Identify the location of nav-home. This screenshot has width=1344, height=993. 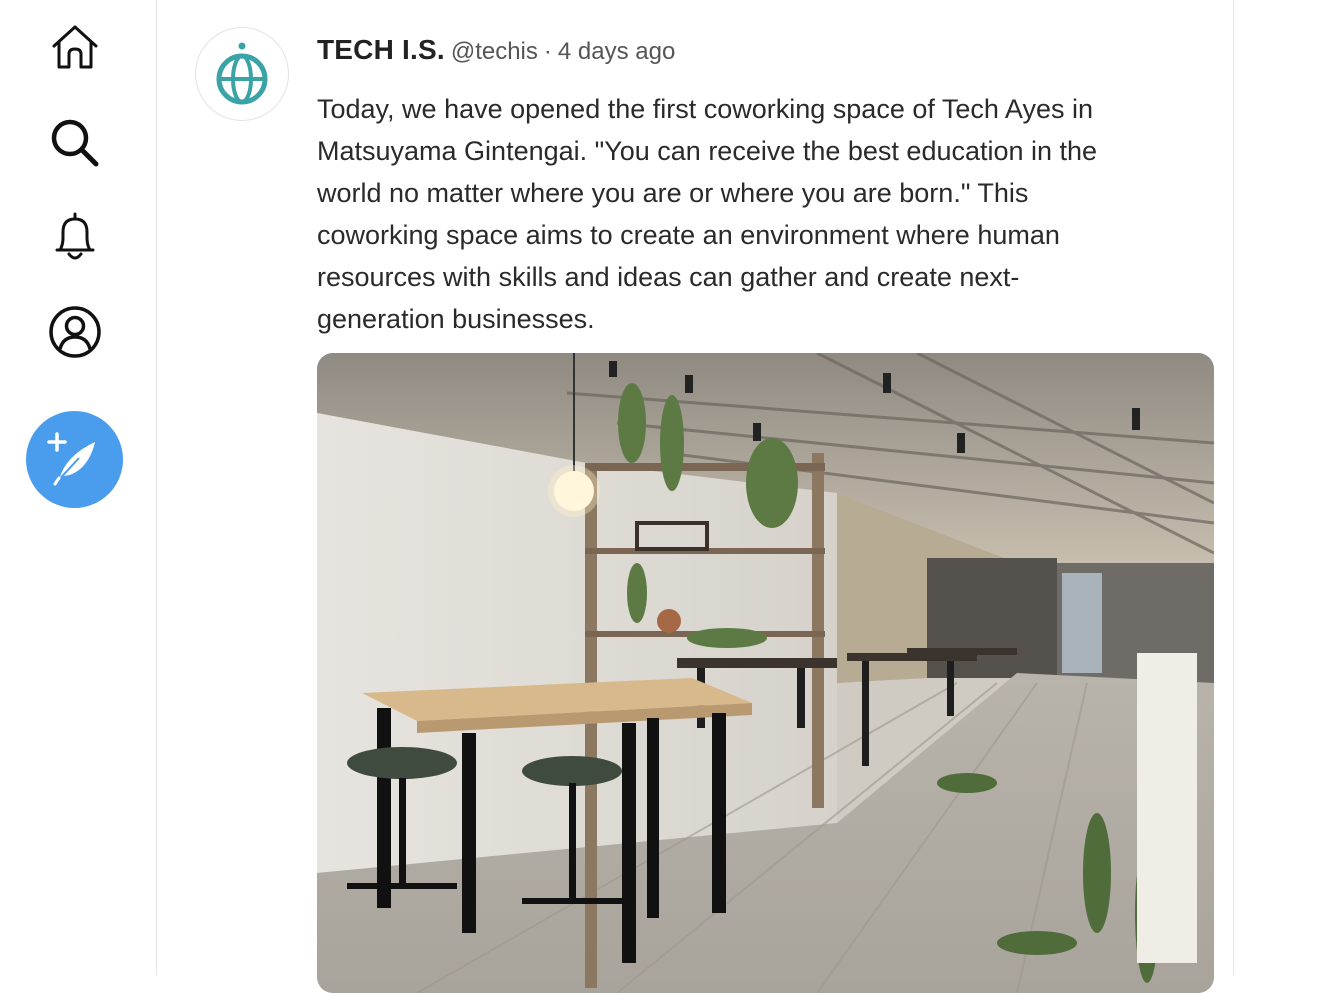
(75, 47).